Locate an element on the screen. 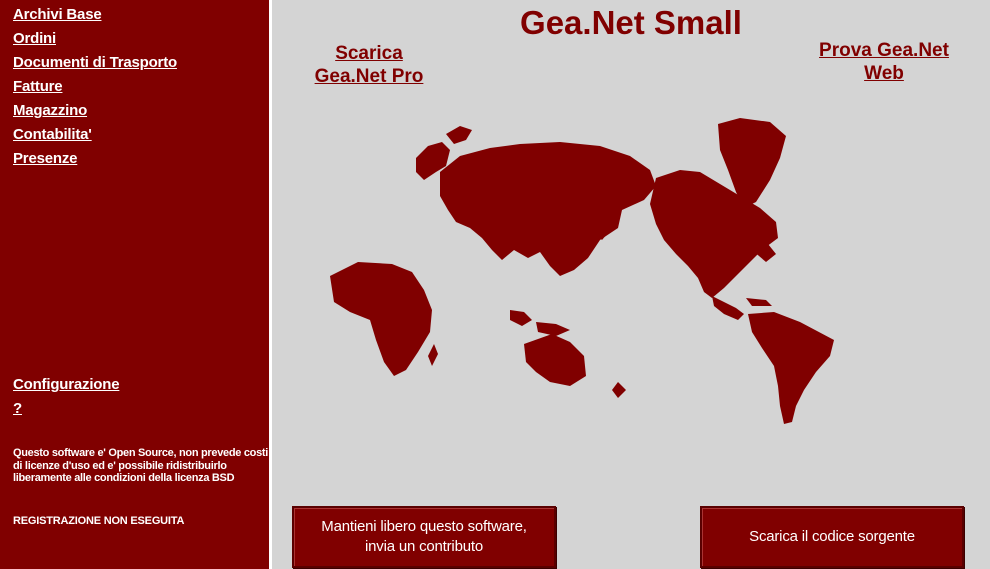 The image size is (990, 569). menu-item-archivi-base: Archivi Base is located at coordinates (95, 18).